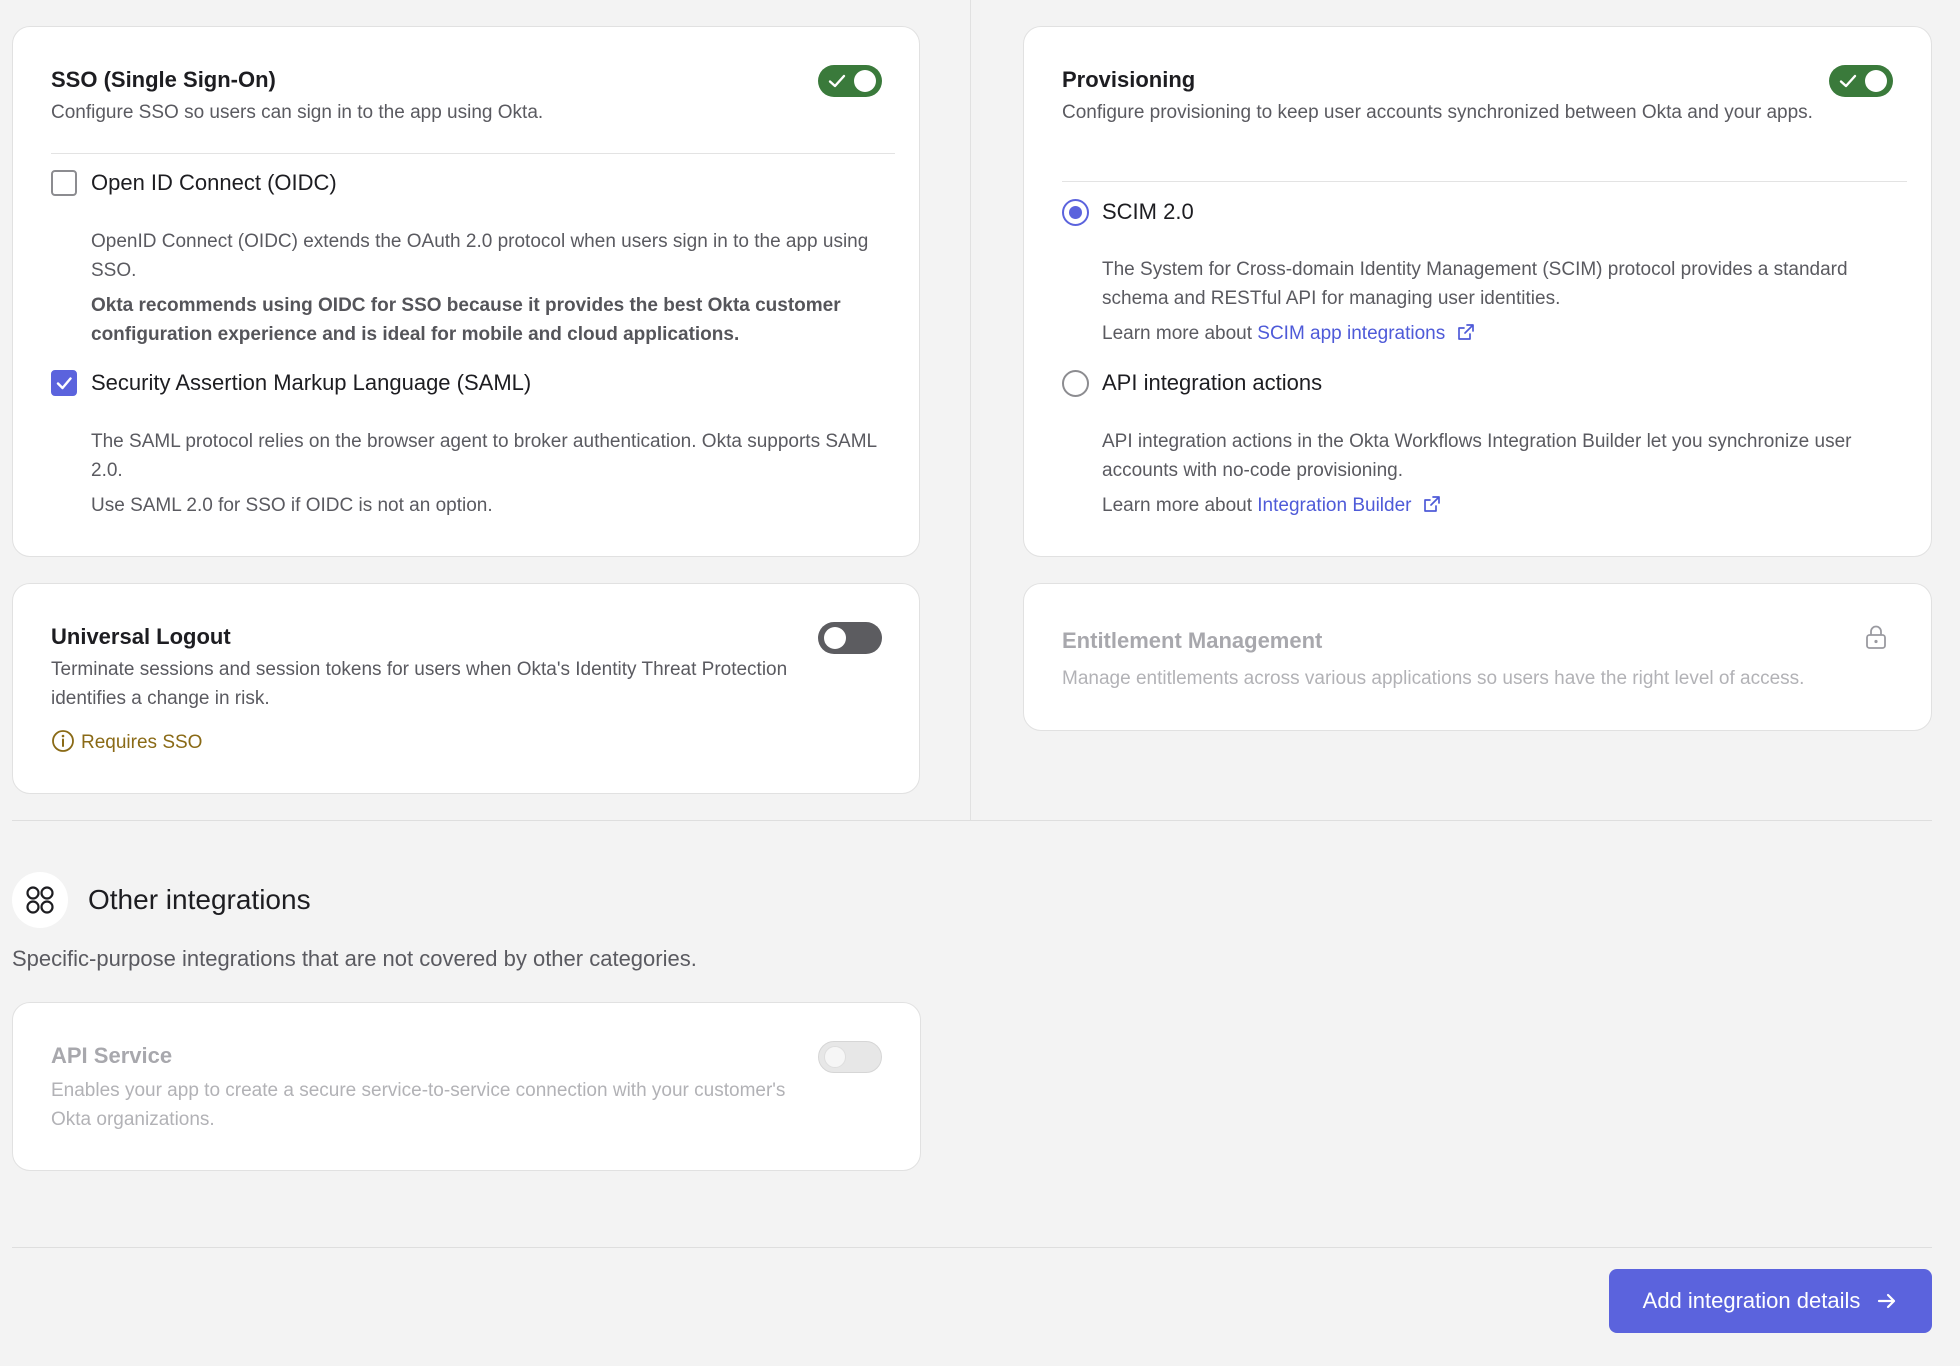 The height and width of the screenshot is (1366, 1960). I want to click on provisioning-toggle, so click(1861, 81).